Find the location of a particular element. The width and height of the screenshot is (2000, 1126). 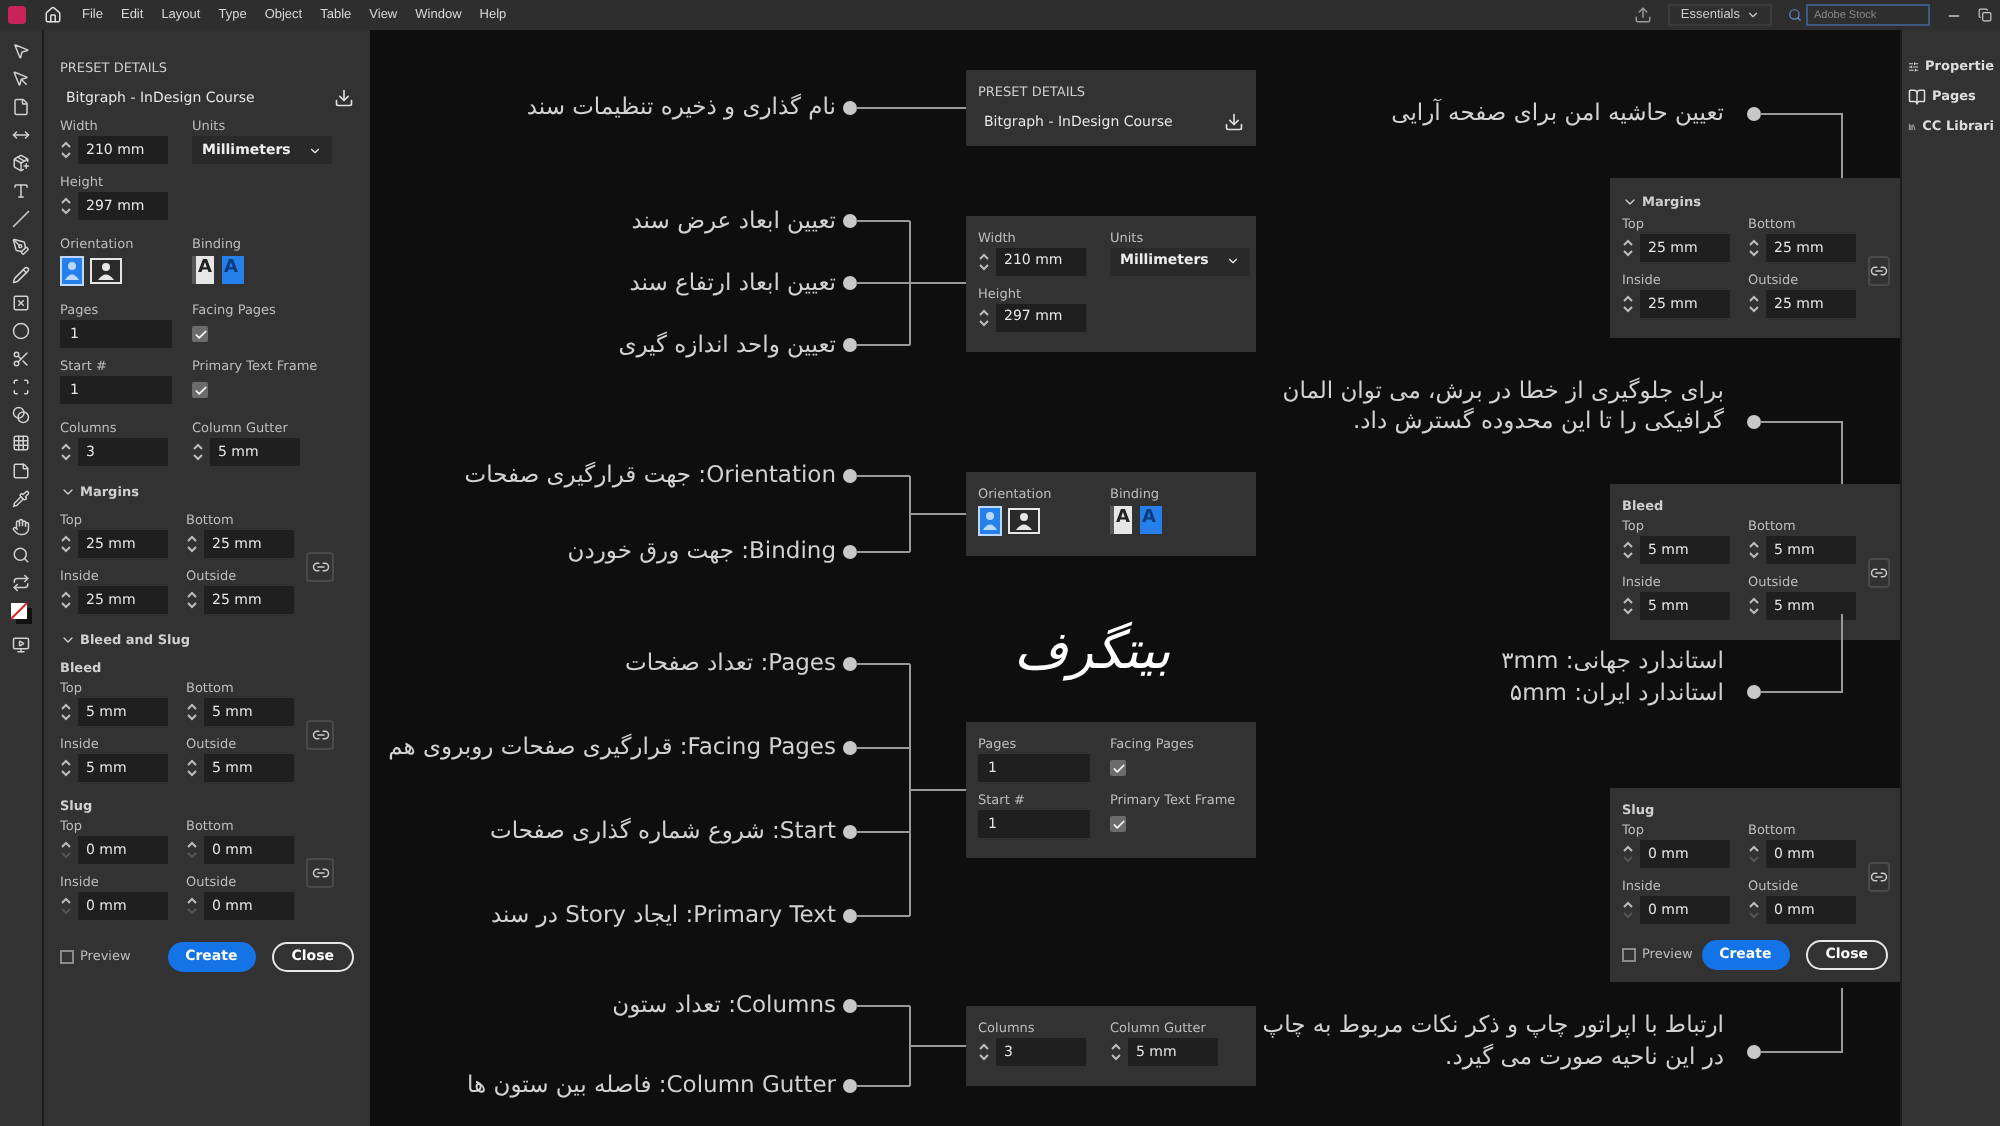

callout-text: تعیین ابعاد عرض سند is located at coordinates (733, 220).